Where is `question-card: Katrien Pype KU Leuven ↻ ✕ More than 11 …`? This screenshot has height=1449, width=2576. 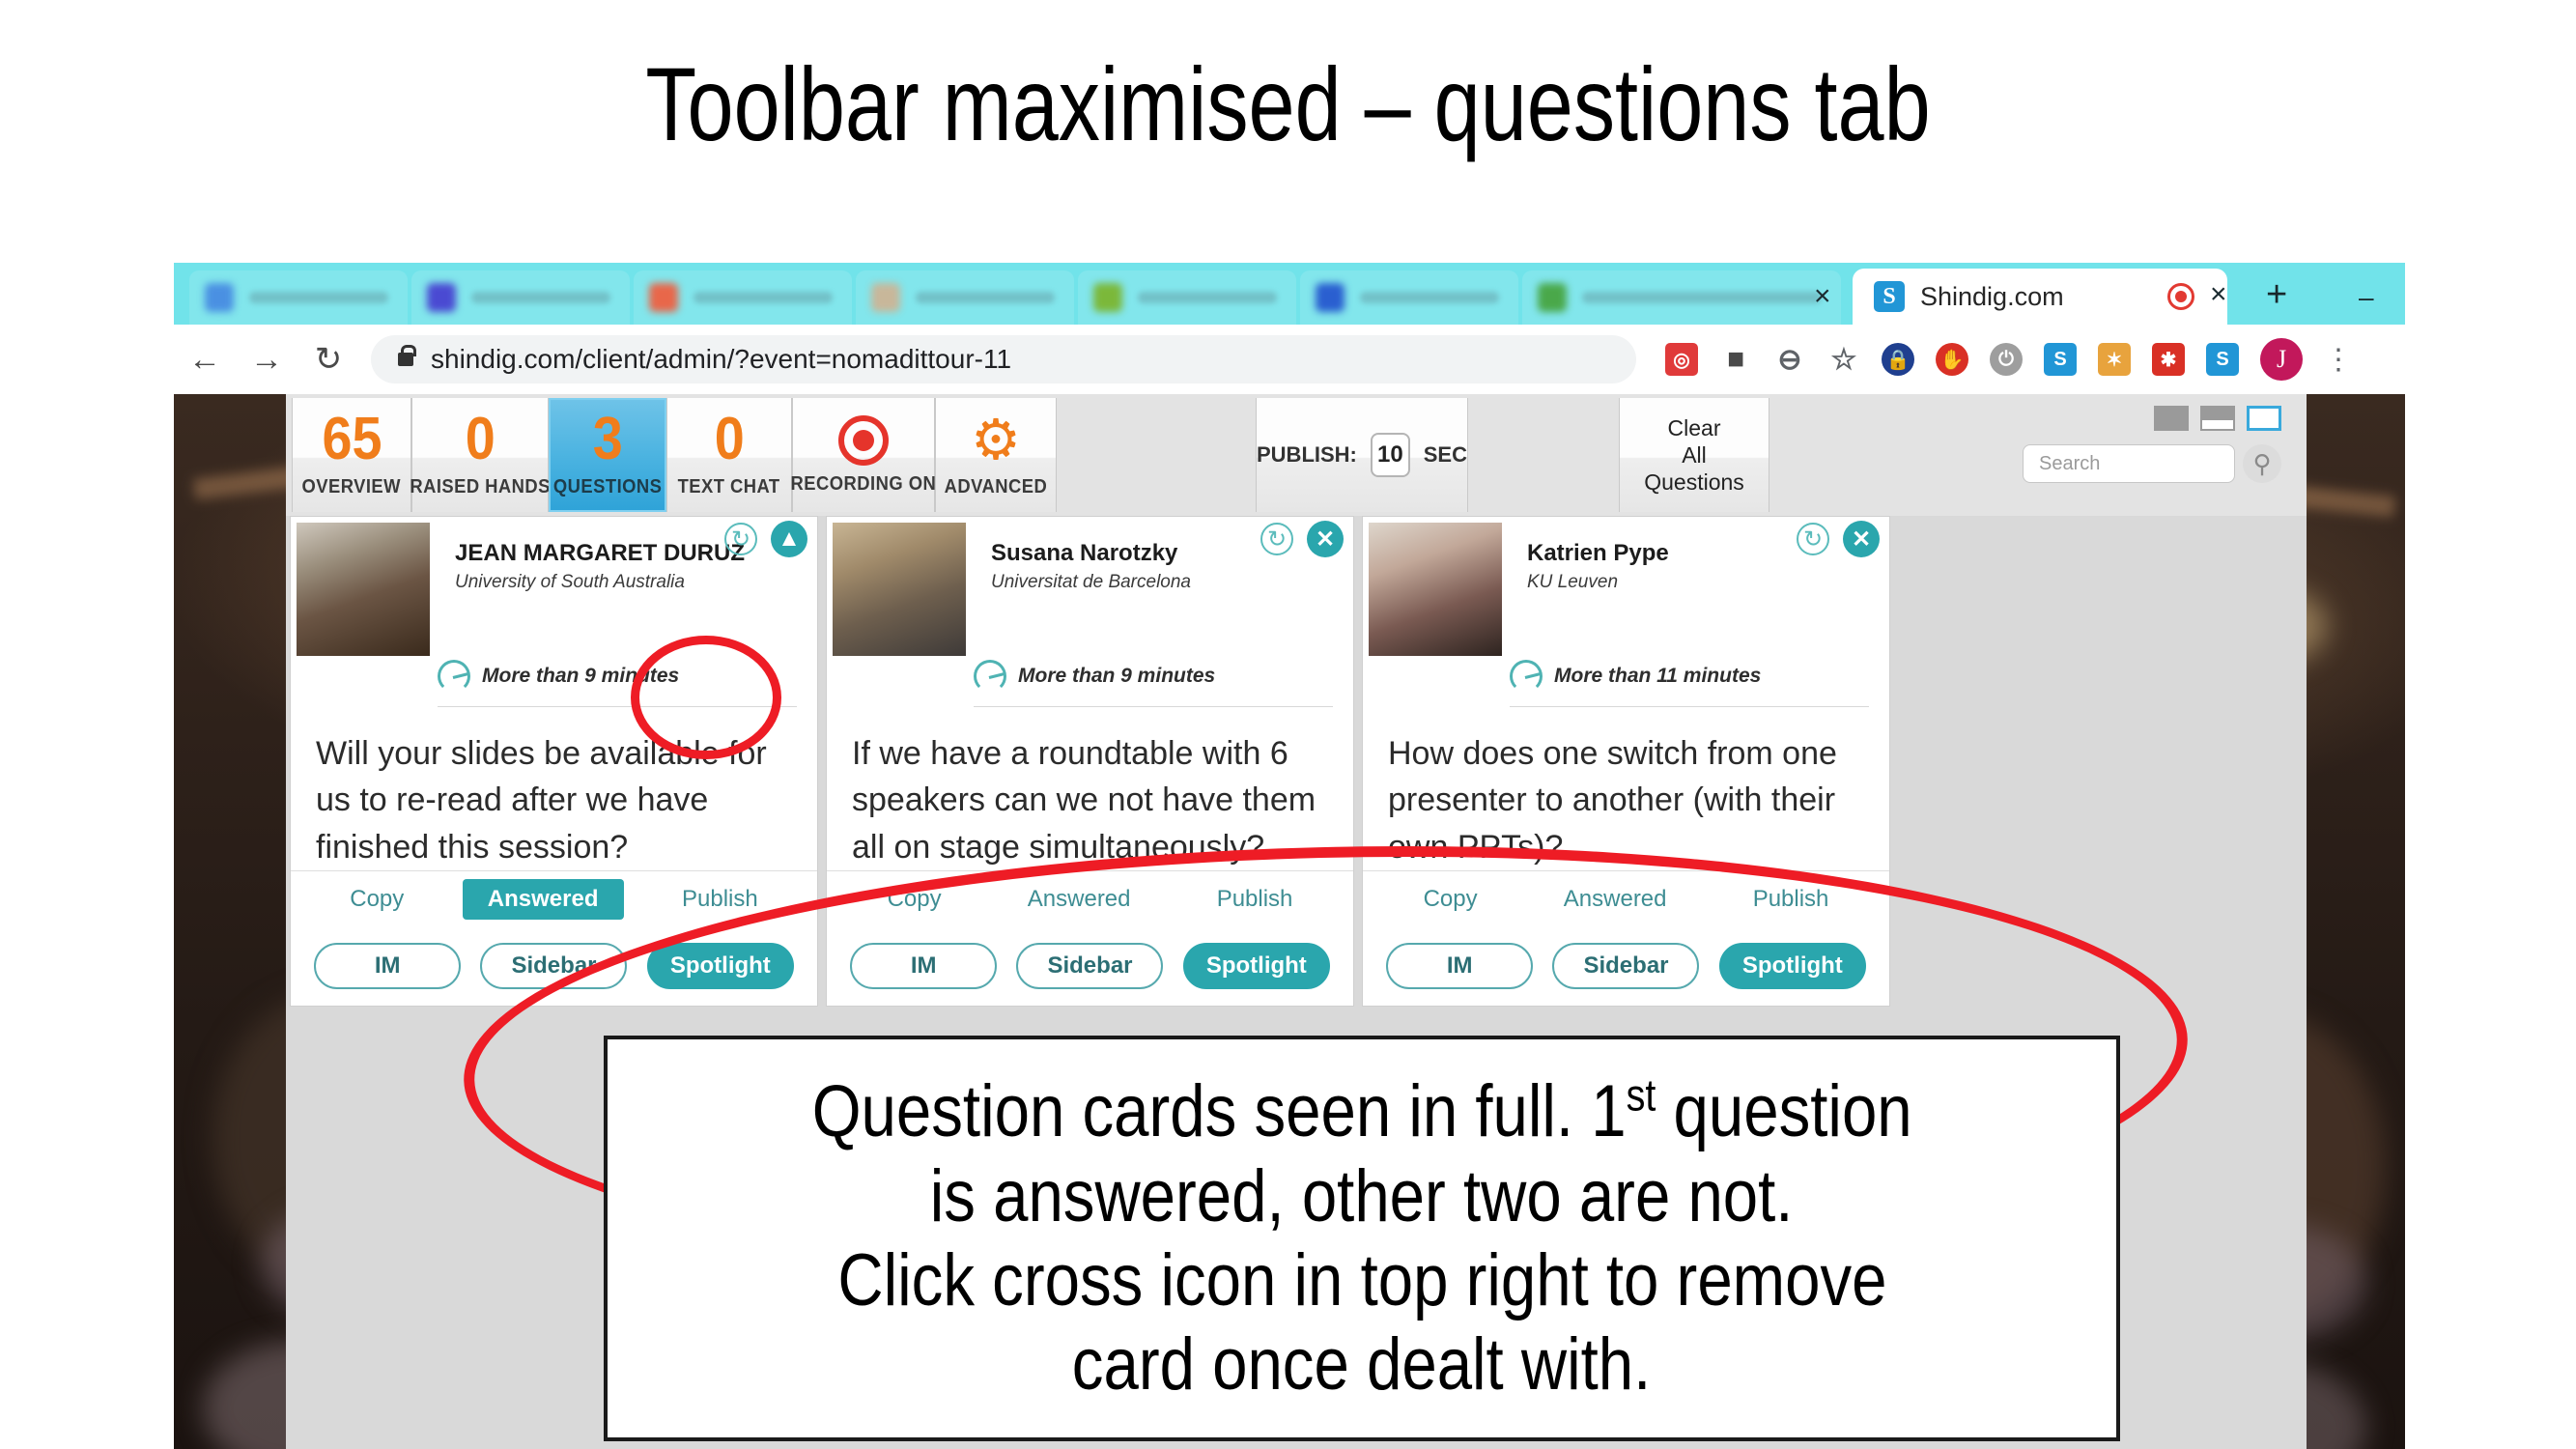
question-card: Katrien Pype KU Leuven ↻ ✕ More than 11 … is located at coordinates (1626, 761).